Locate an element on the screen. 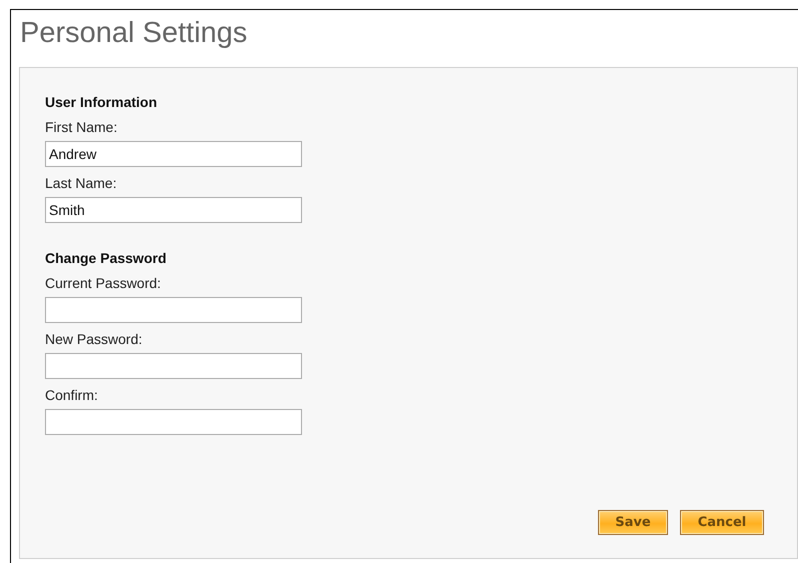 This screenshot has width=798, height=563. section-heading: Change Password is located at coordinates (105, 258).